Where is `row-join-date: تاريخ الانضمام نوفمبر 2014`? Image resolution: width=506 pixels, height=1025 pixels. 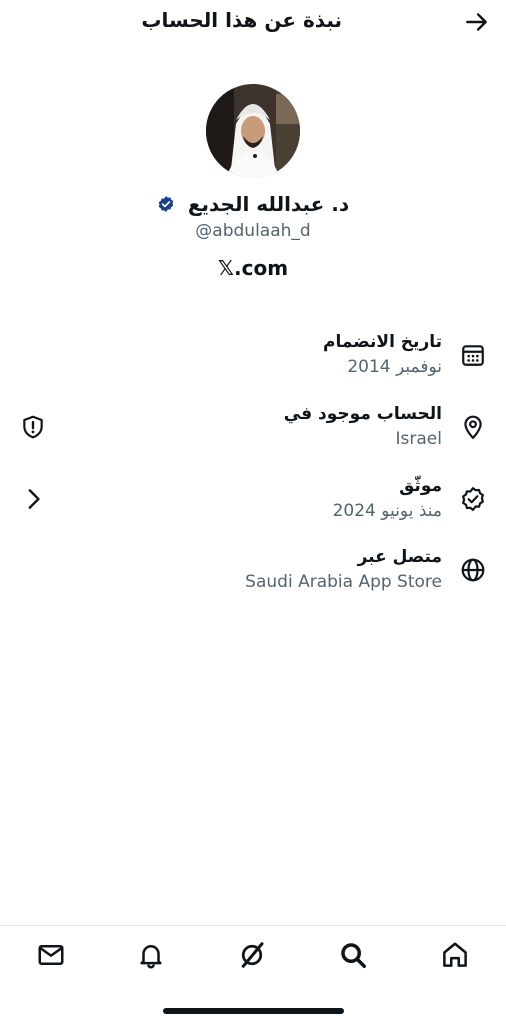
row-join-date: تاريخ الانضمام نوفمبر 2014 is located at coordinates (253, 355).